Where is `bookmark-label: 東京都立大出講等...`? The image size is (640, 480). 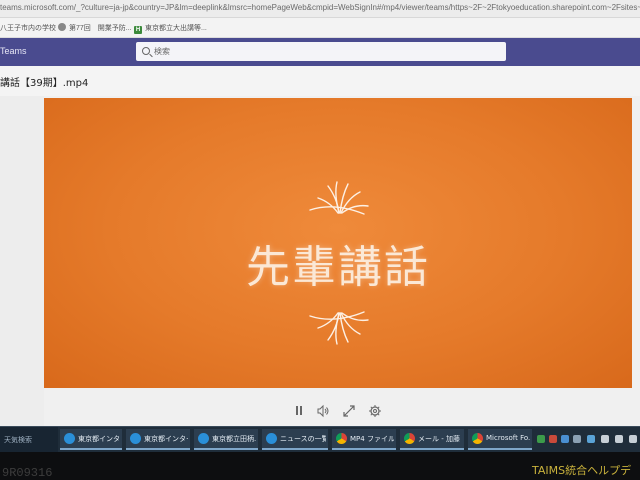
bookmark-label: 東京都立大出講等... is located at coordinates (176, 28).